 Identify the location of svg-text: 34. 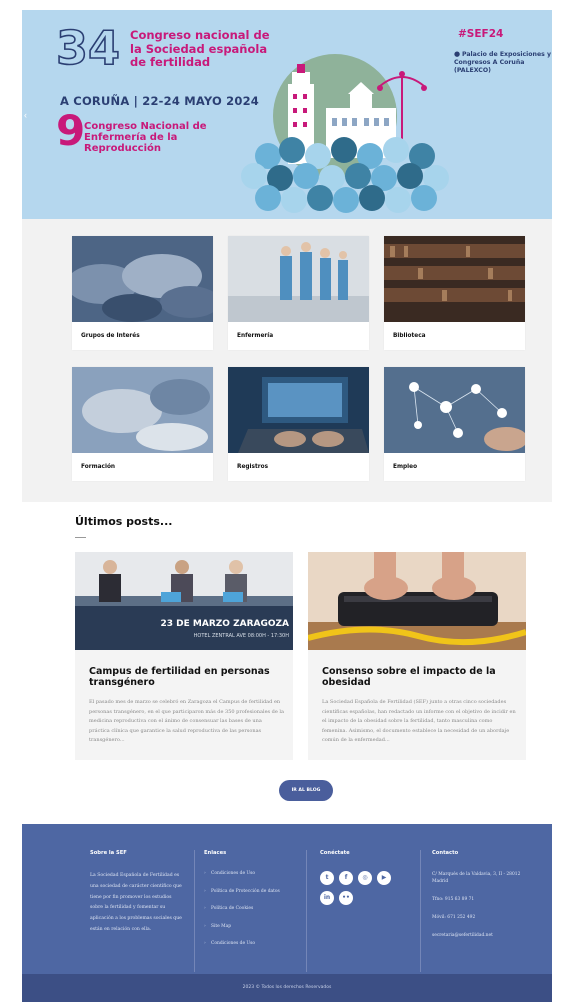
(88, 47).